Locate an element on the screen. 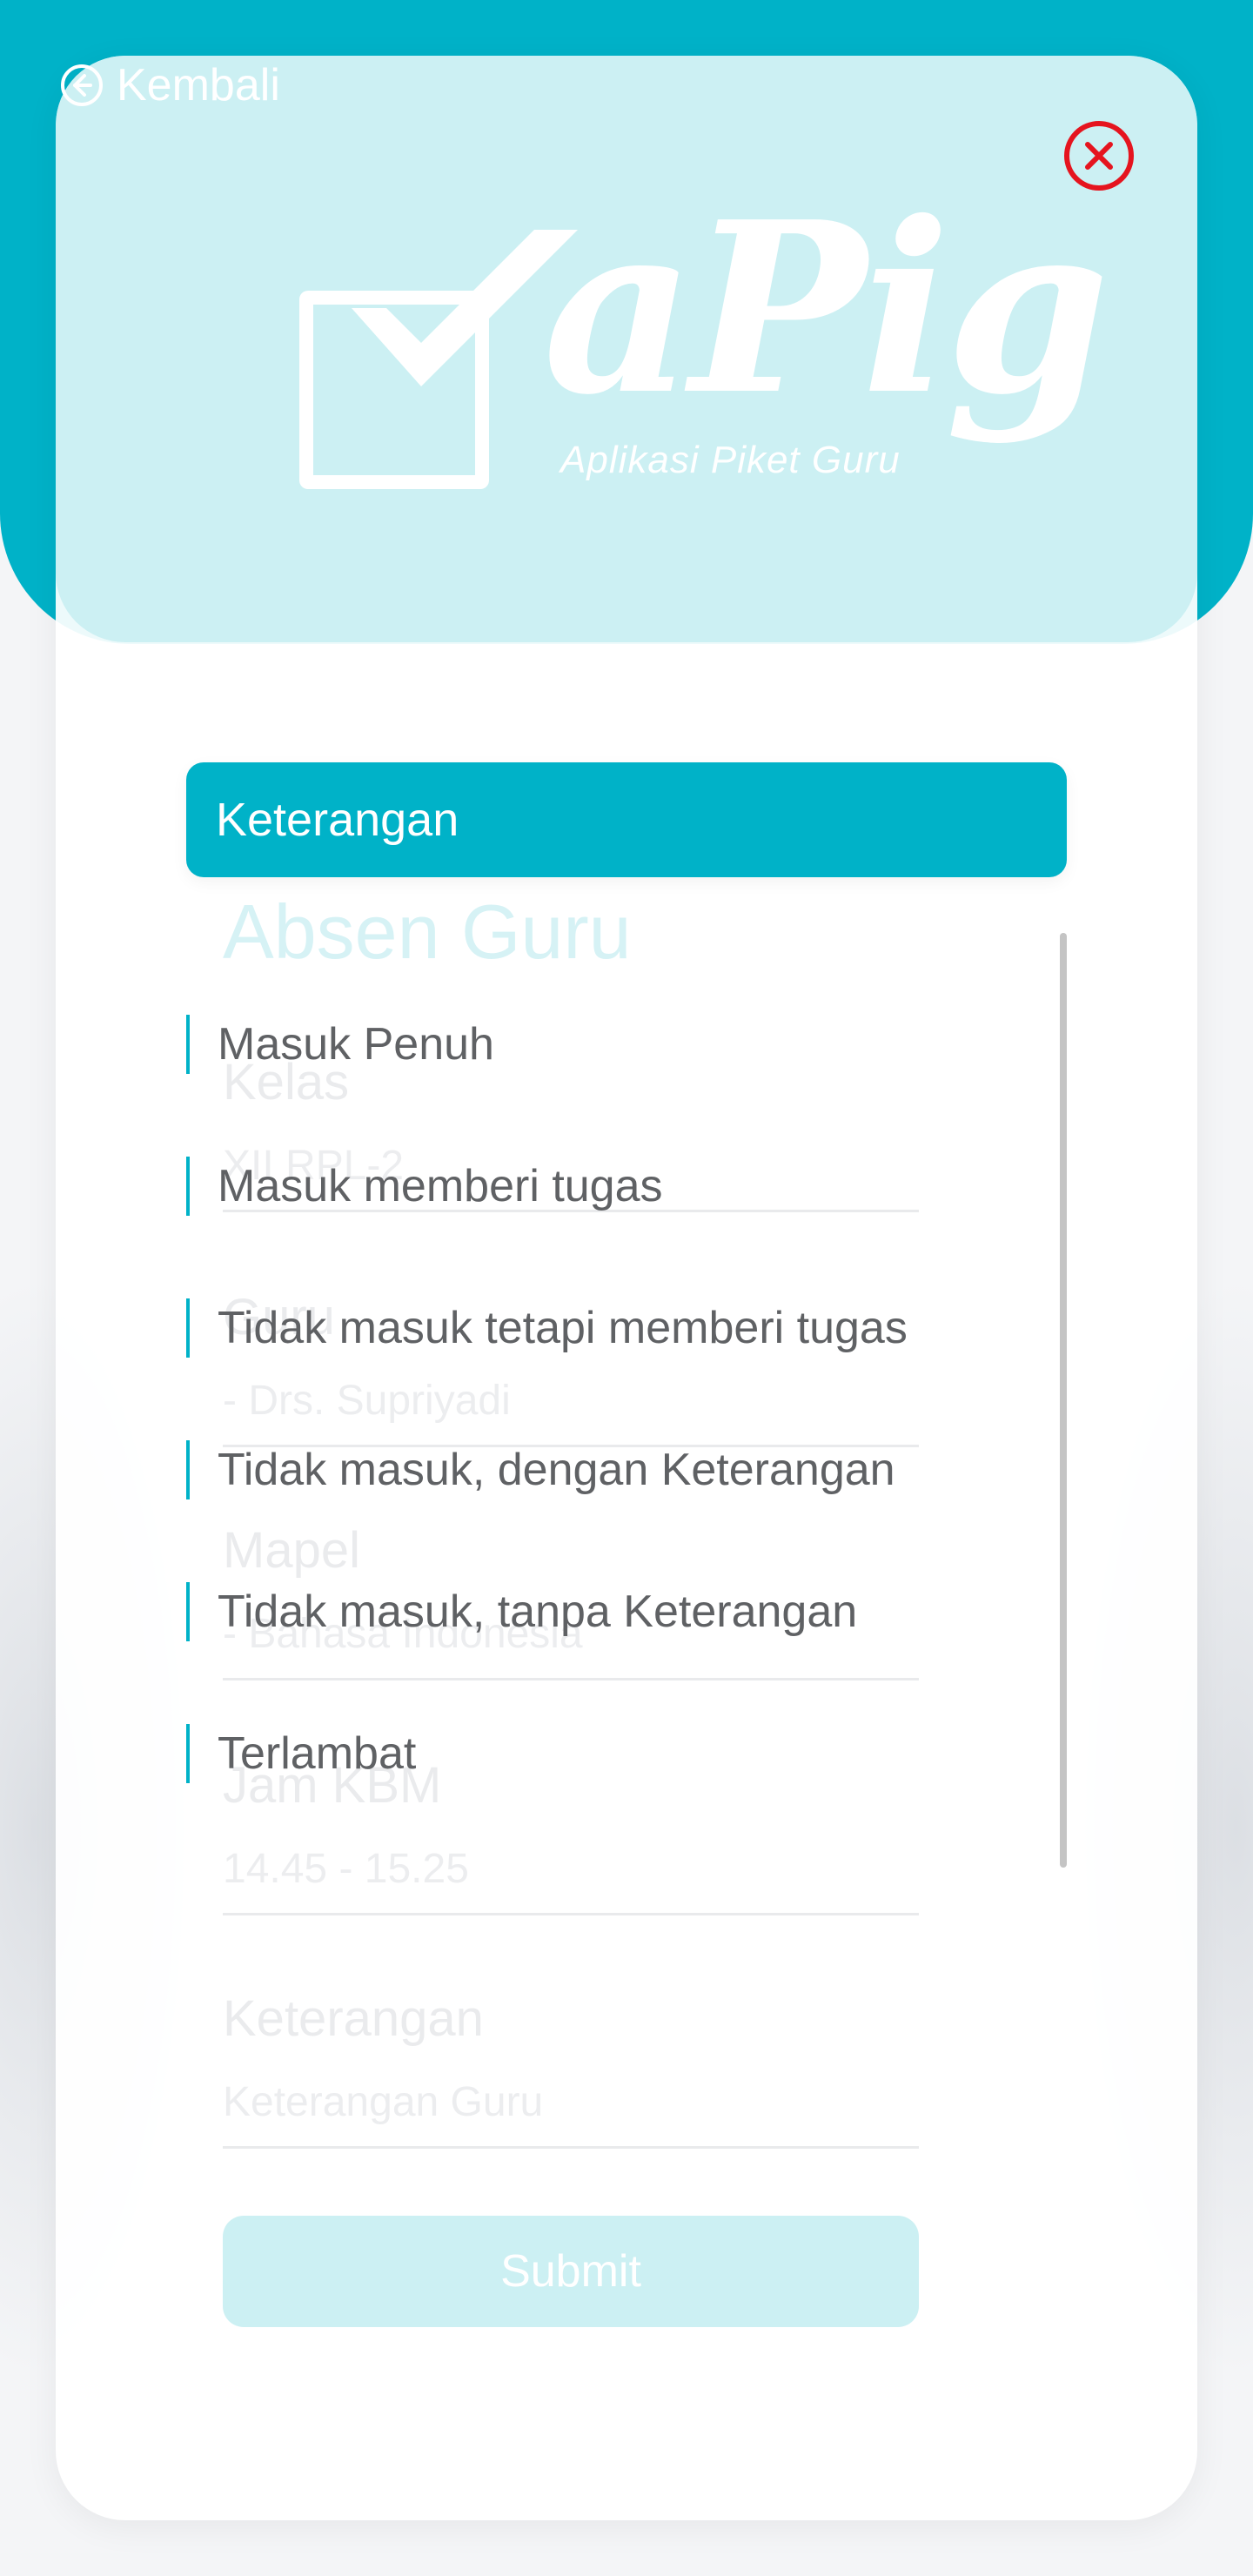 This screenshot has height=2576, width=1253. logo-tagline: Aplikasi Piket Guru is located at coordinates (730, 460).